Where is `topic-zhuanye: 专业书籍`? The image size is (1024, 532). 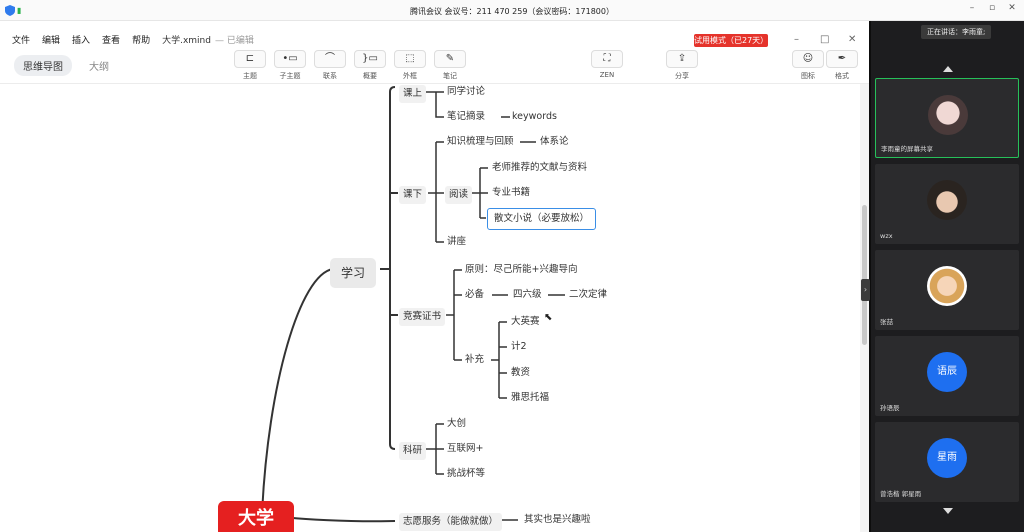 topic-zhuanye: 专业书籍 is located at coordinates (511, 193).